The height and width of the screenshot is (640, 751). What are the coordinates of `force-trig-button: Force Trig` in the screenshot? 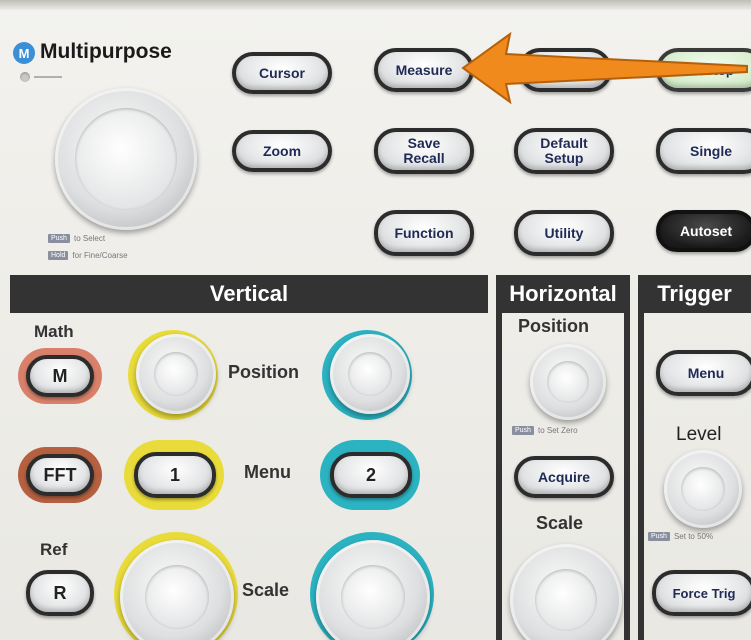 It's located at (701, 593).